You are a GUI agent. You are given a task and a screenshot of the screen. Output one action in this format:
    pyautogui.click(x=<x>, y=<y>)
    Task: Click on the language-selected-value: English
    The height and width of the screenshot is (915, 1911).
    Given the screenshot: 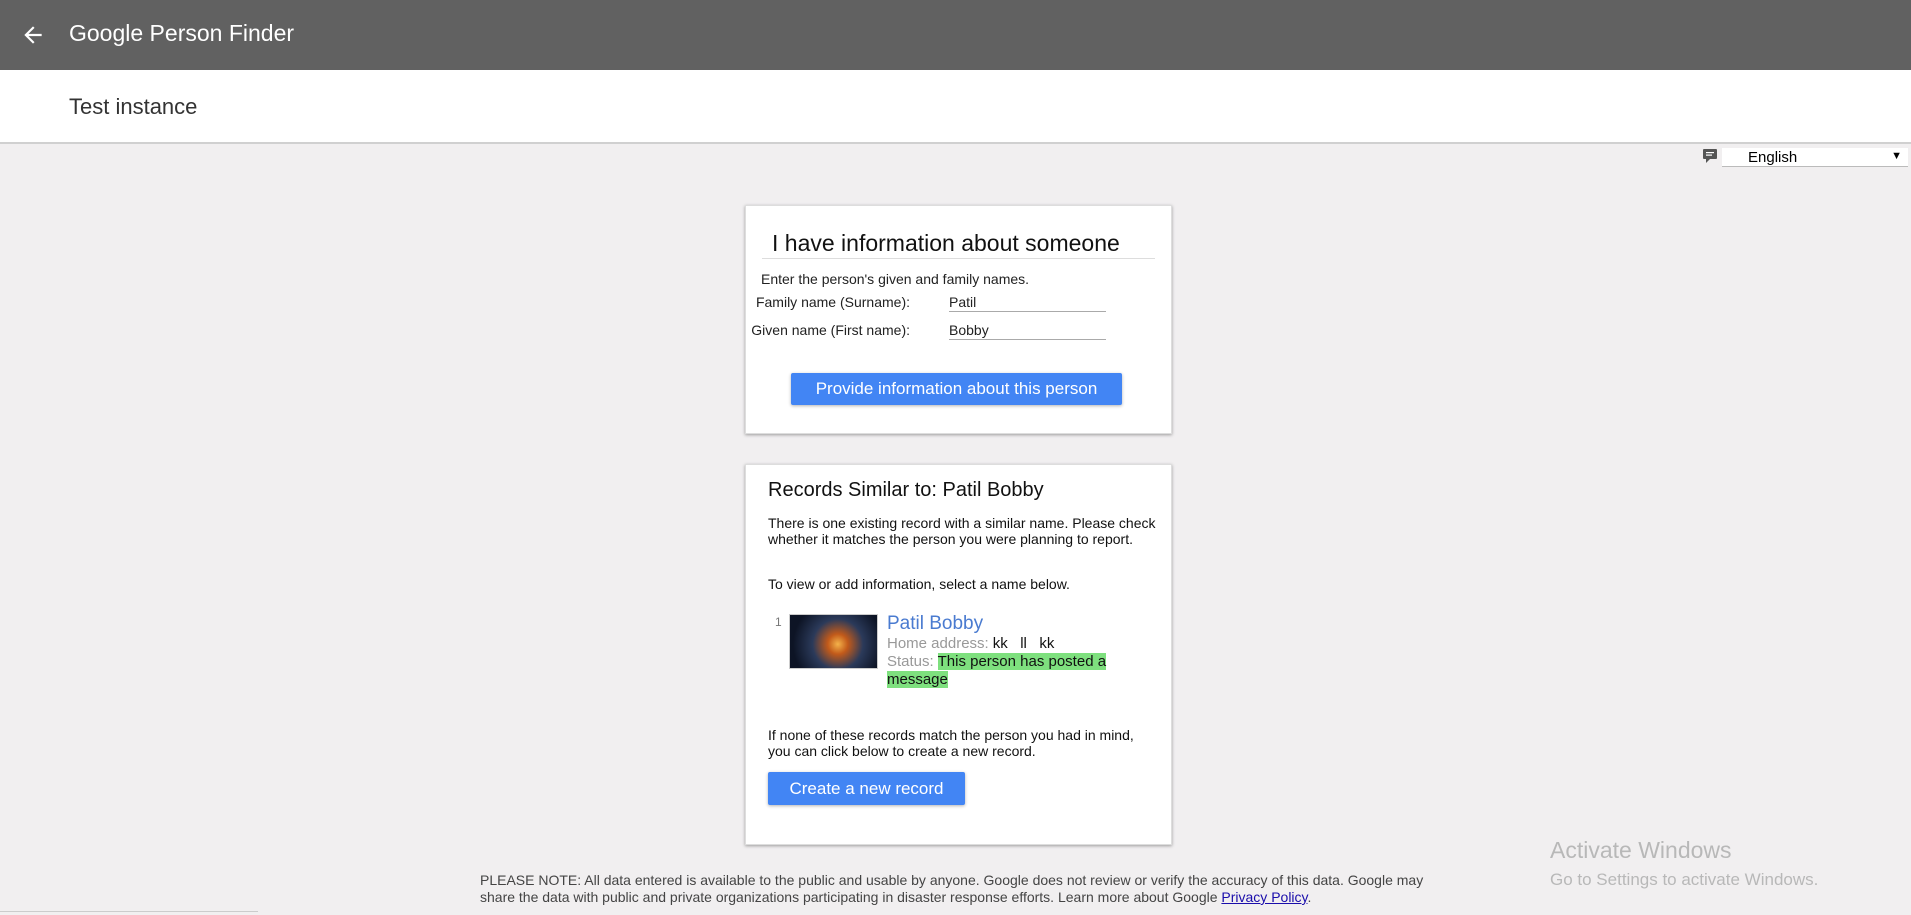 What is the action you would take?
    pyautogui.click(x=1773, y=157)
    